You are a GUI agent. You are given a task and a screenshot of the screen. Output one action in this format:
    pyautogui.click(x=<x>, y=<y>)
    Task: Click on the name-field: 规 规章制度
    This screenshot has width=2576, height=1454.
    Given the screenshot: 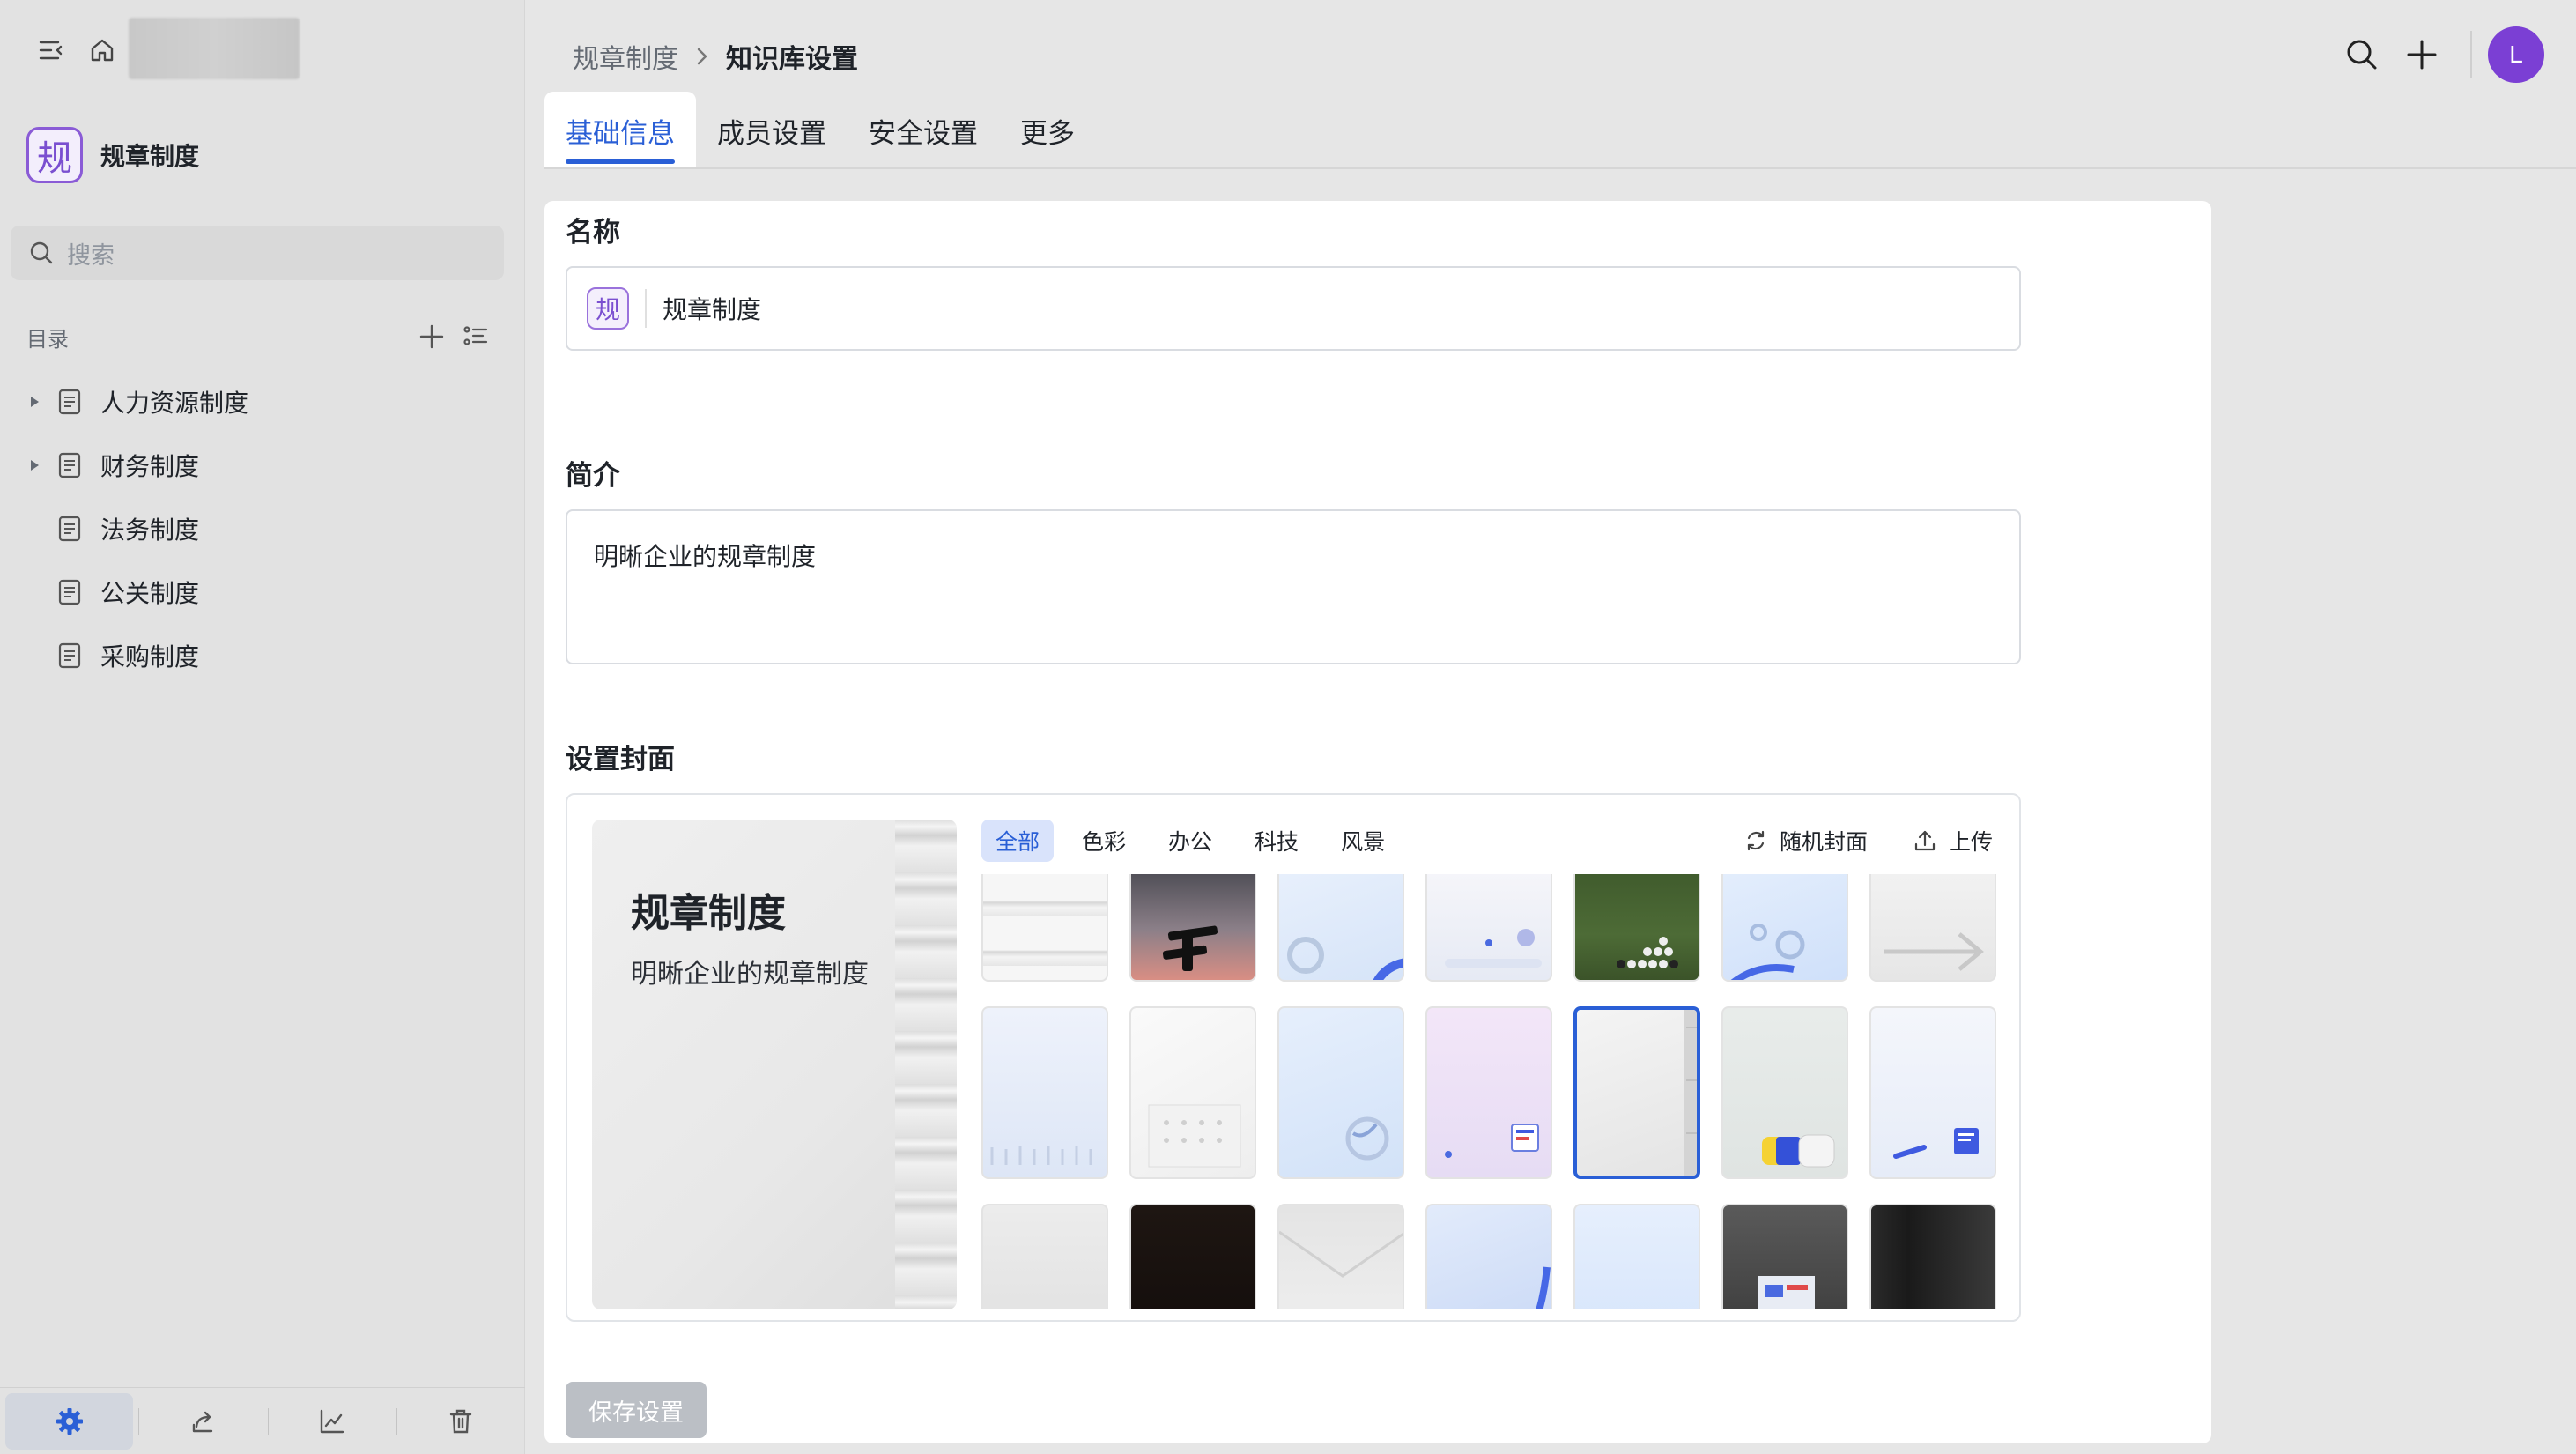 What is the action you would take?
    pyautogui.click(x=1294, y=308)
    